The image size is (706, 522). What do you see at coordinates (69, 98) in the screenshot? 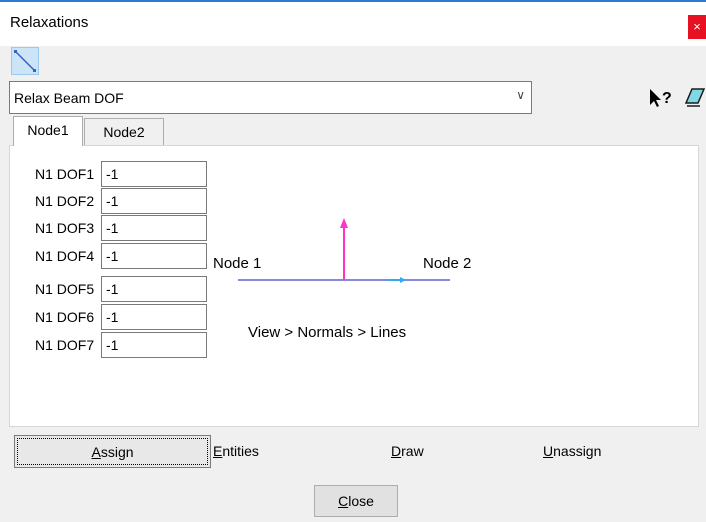
I see `relaxation-type-value: Relax Beam DOF` at bounding box center [69, 98].